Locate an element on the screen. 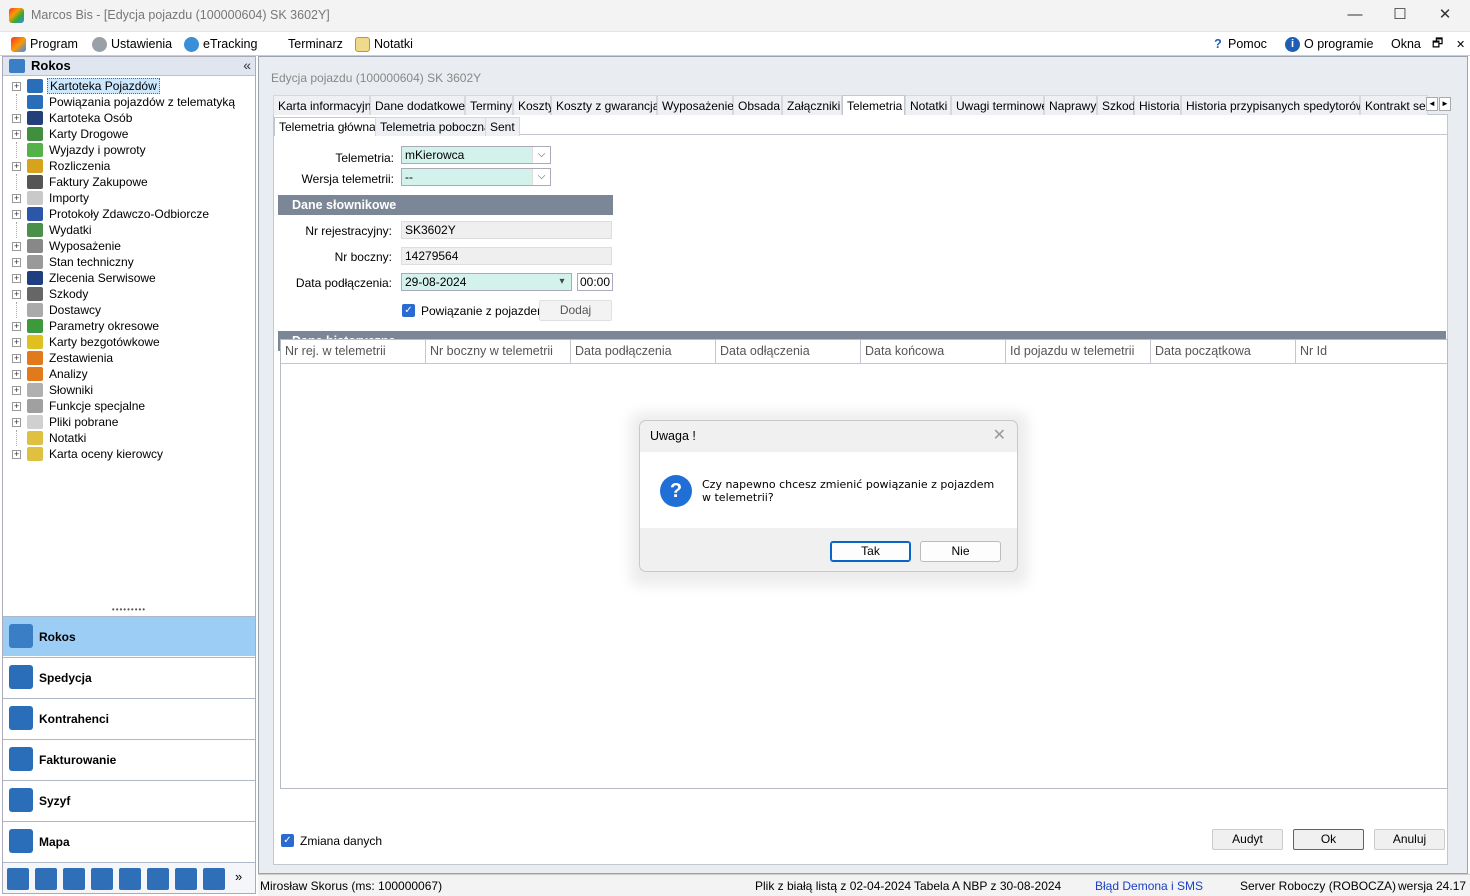 The image size is (1470, 896). tree-item-zestawienia: + Zestawienia is located at coordinates (128, 358).